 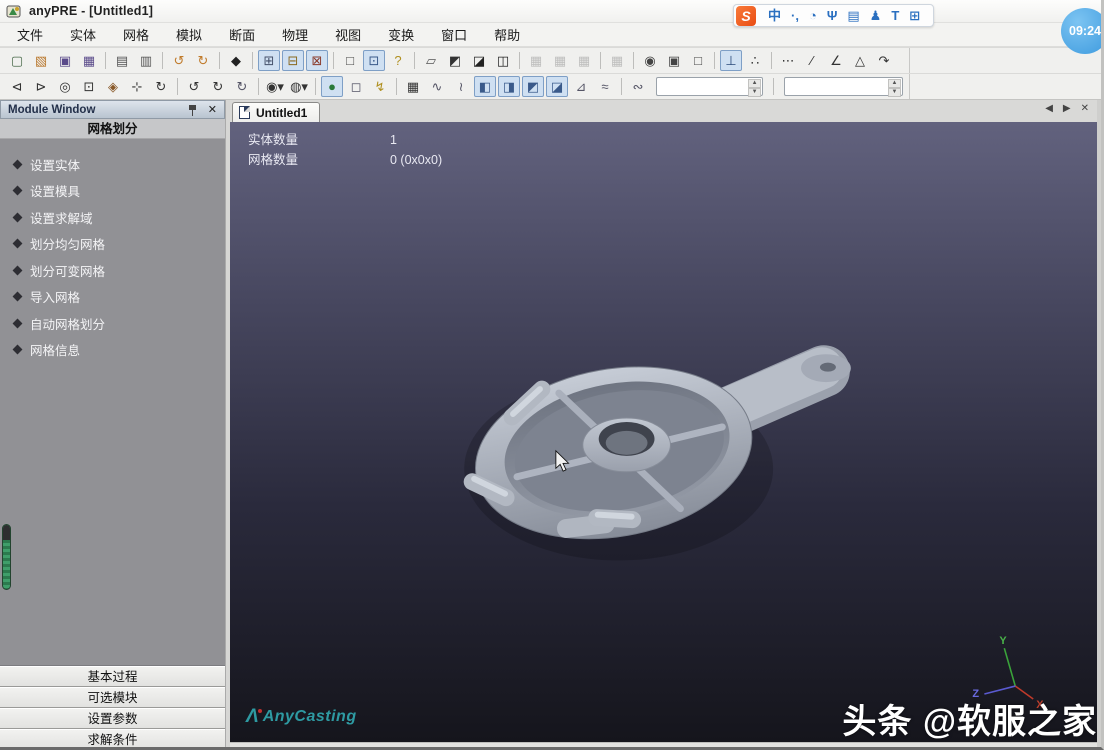 I want to click on ime-account-icon: ♟, so click(x=876, y=15).